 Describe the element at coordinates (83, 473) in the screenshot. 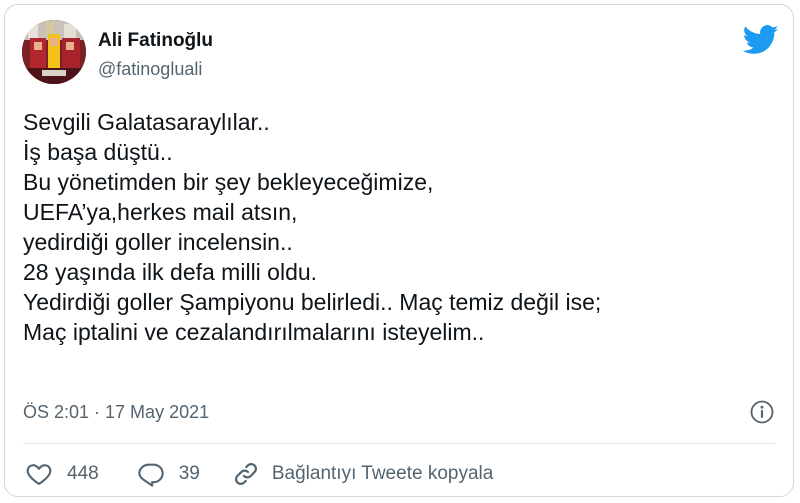

I see `like-count: 448` at that location.